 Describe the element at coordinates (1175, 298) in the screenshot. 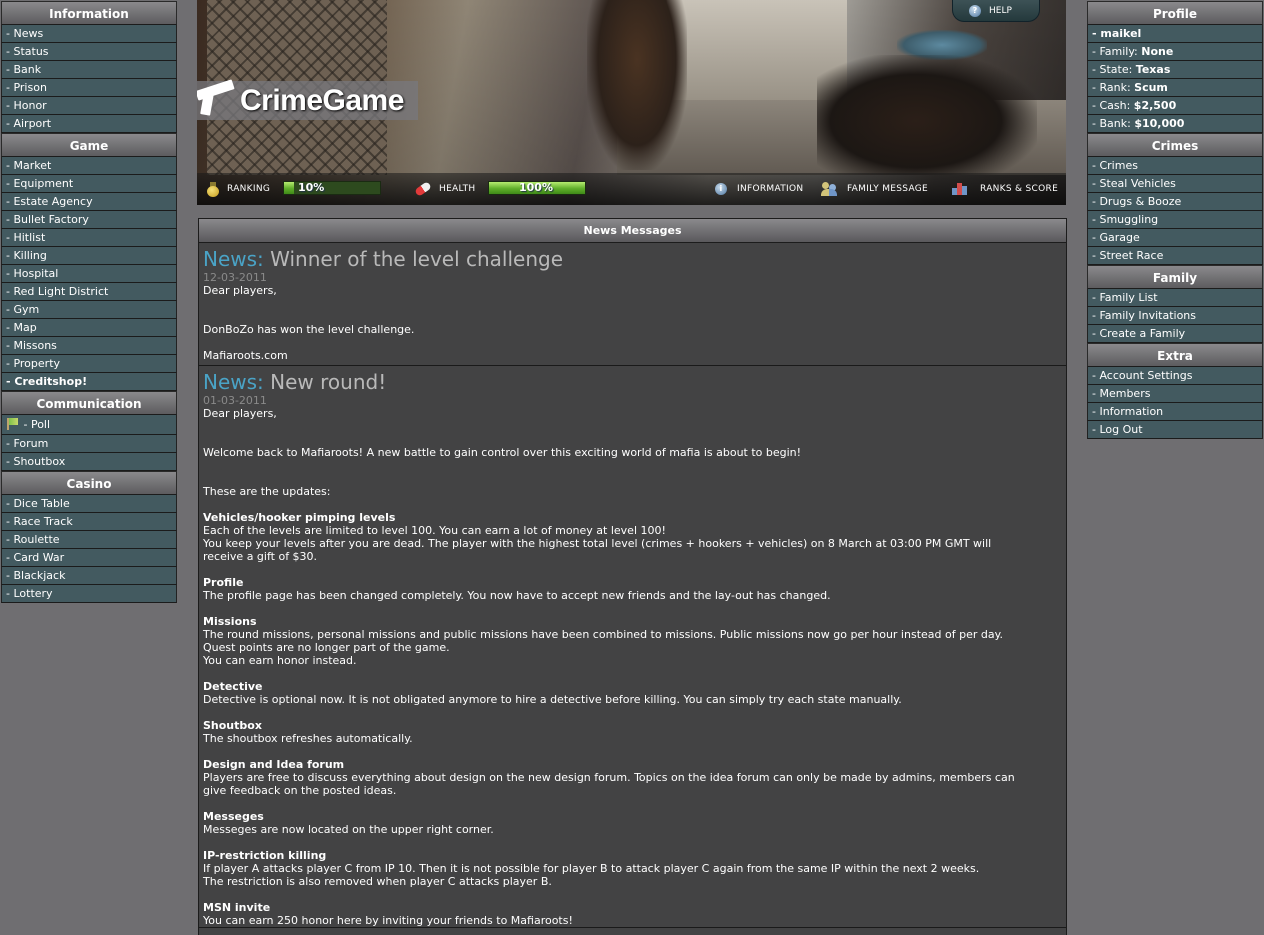

I see `menu-item-family-list: - Family List` at that location.